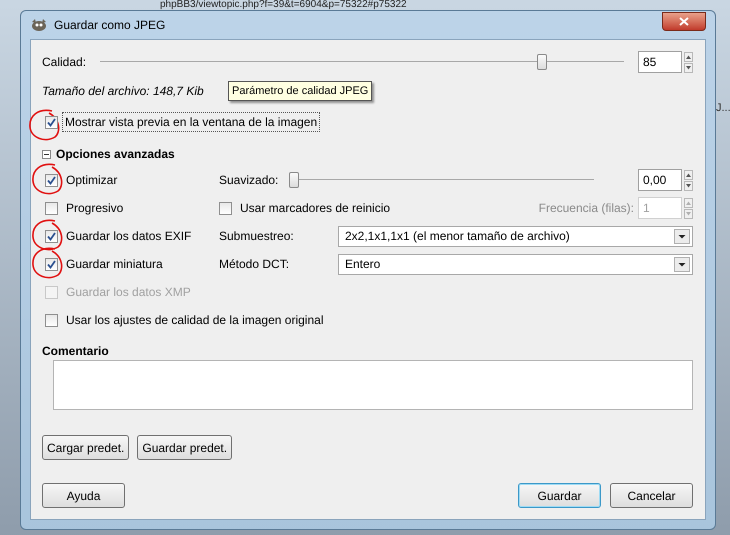 This screenshot has width=730, height=535. What do you see at coordinates (95, 208) in the screenshot?
I see `option-label: Progresivo` at bounding box center [95, 208].